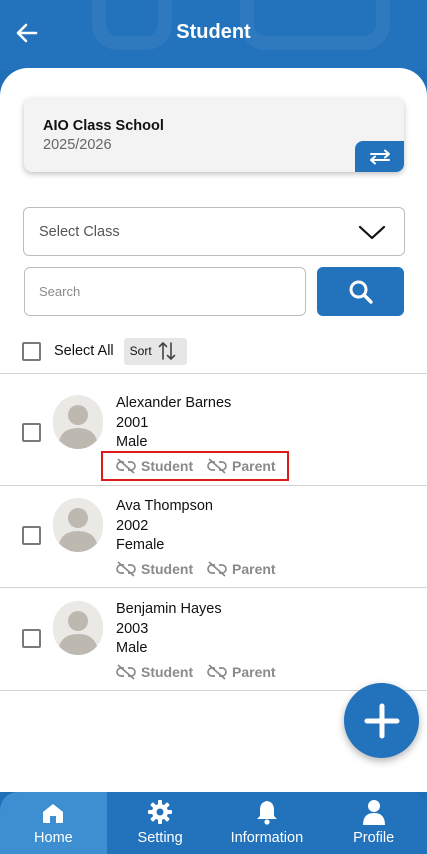 Image resolution: width=427 pixels, height=854 pixels. Describe the element at coordinates (79, 232) in the screenshot. I see `select-class-label: Select Class` at that location.